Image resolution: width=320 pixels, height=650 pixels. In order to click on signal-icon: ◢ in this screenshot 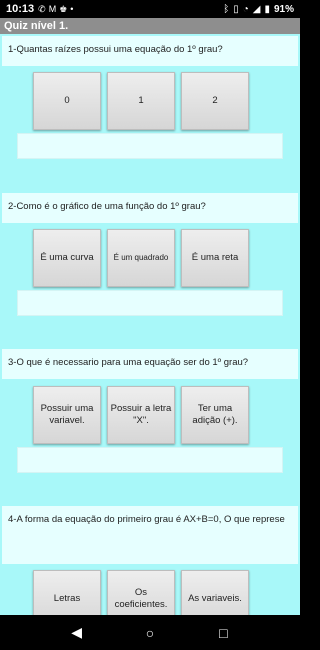, I will do `click(256, 9)`.